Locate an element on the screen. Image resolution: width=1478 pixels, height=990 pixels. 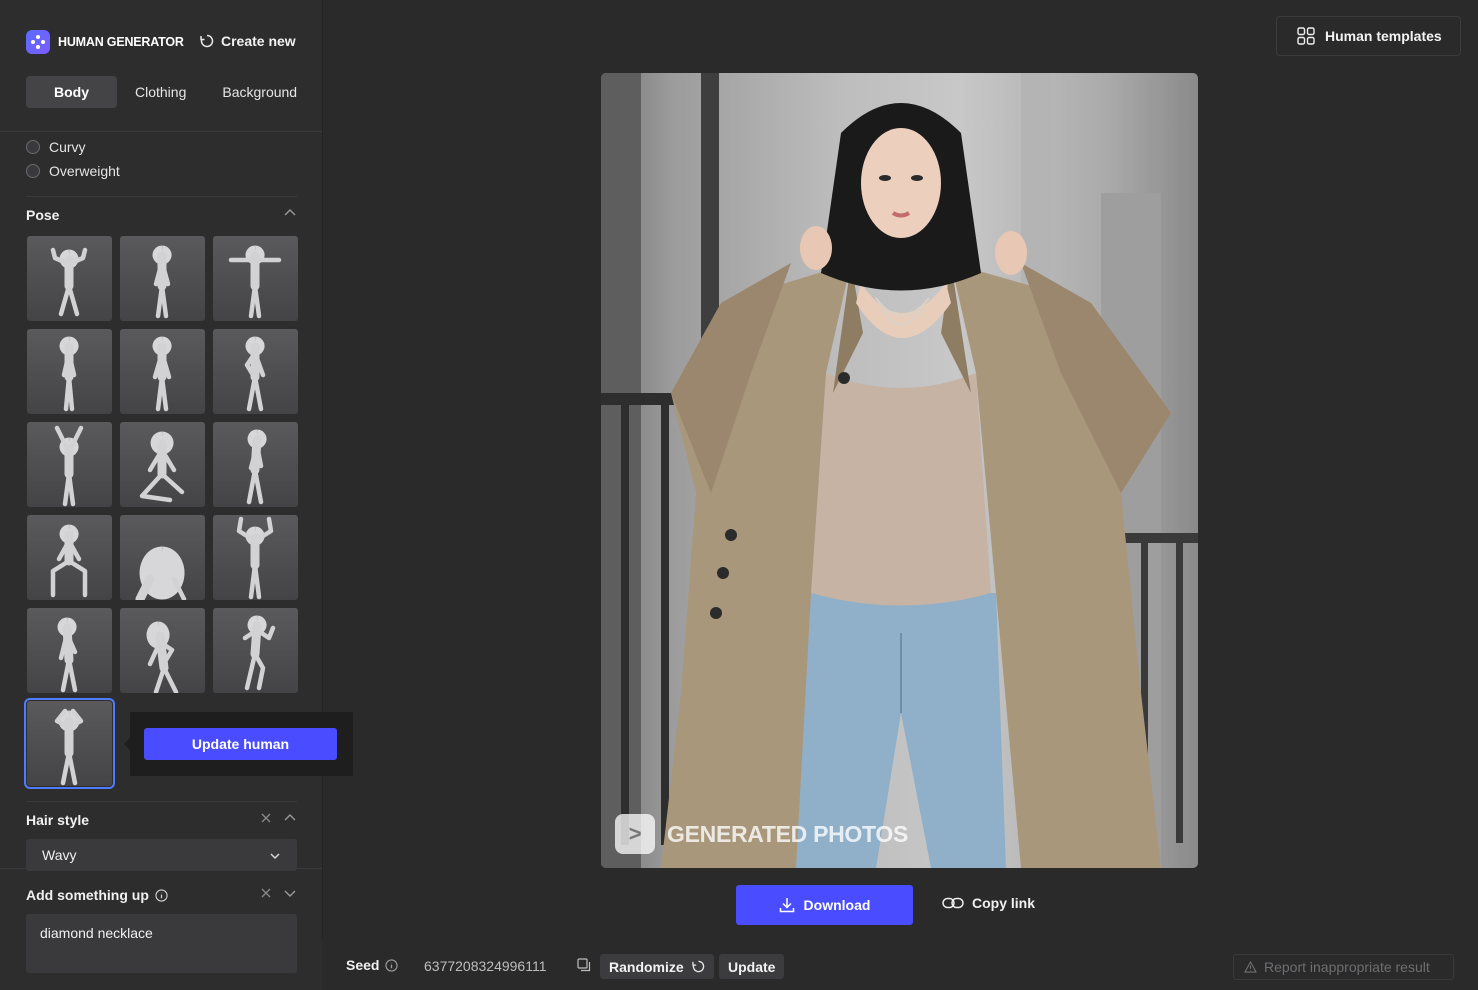
create-new-button: Create new is located at coordinates (248, 41).